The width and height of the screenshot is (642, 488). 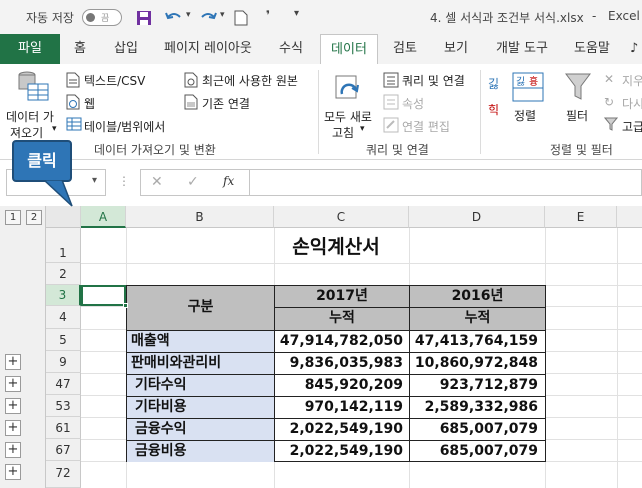 I want to click on tab-home: 홈, so click(x=80, y=49).